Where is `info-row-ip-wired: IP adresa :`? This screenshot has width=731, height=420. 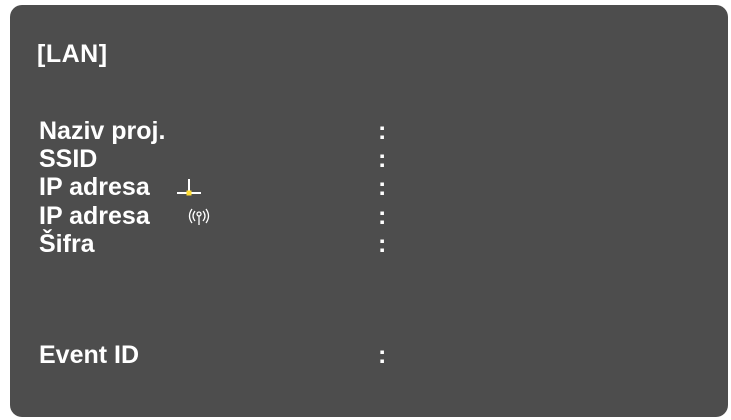 info-row-ip-wired: IP adresa : is located at coordinates (319, 187).